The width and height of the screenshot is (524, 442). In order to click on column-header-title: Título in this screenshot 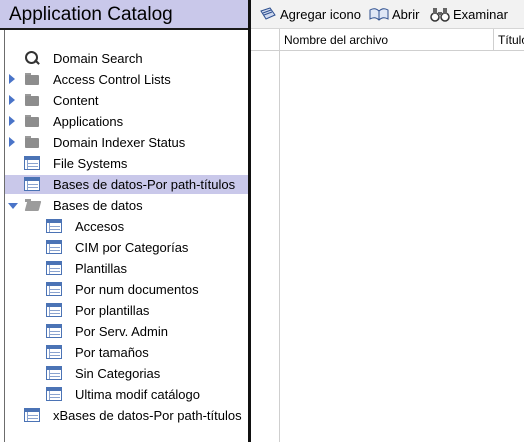, I will do `click(509, 39)`.